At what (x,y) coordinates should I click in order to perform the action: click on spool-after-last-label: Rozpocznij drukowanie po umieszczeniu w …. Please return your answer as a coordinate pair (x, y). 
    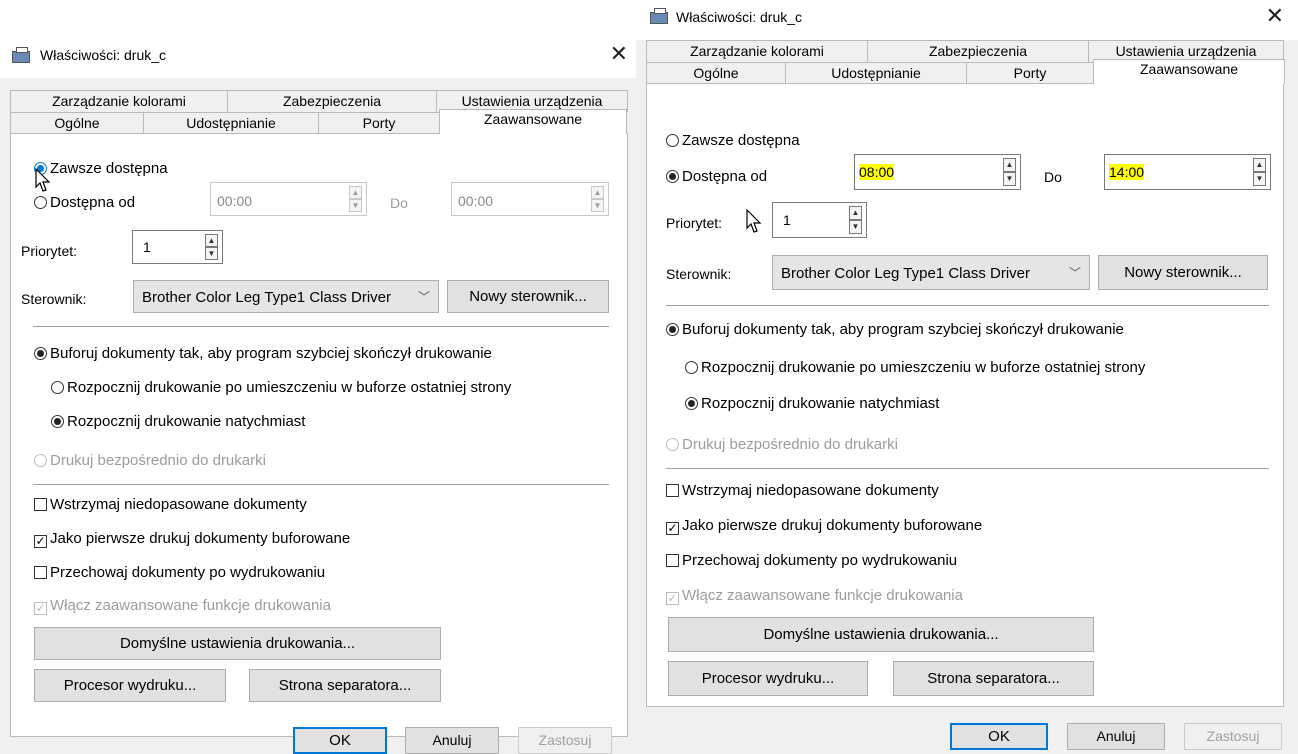
    Looking at the image, I should click on (289, 387).